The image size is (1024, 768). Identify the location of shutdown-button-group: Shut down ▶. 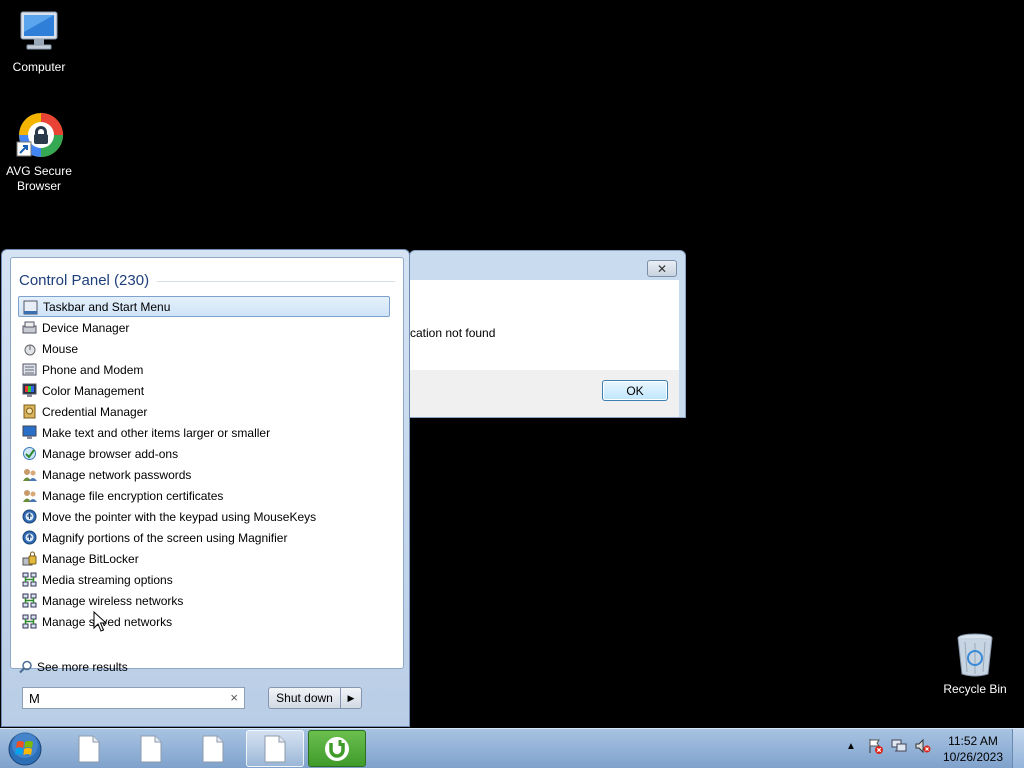
(315, 698).